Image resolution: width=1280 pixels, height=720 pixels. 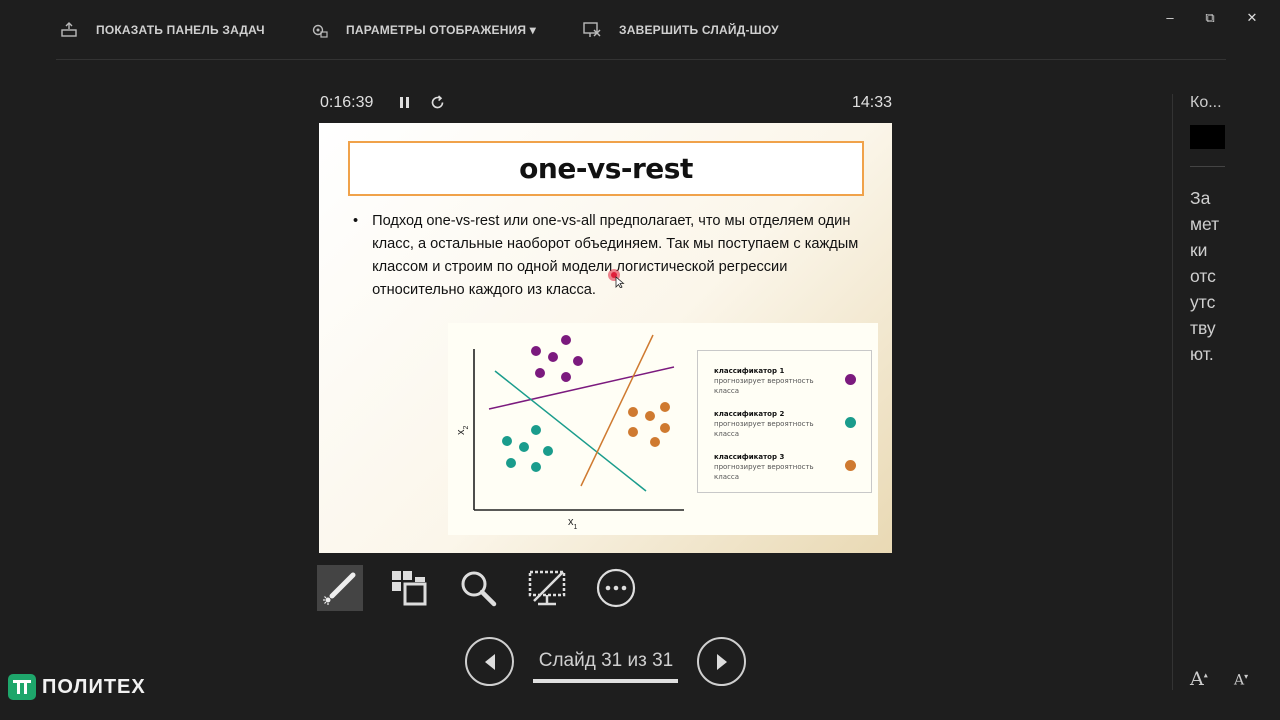 I want to click on triangle-left-icon, so click(x=489, y=661).